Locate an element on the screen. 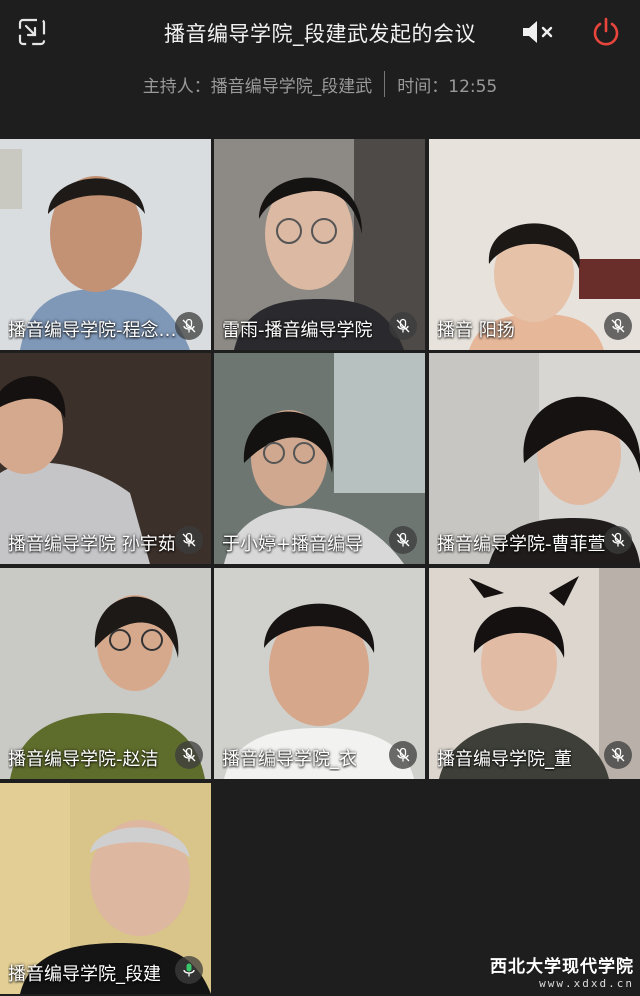  video-tile: 播音编导学院_衣 is located at coordinates (319, 673).